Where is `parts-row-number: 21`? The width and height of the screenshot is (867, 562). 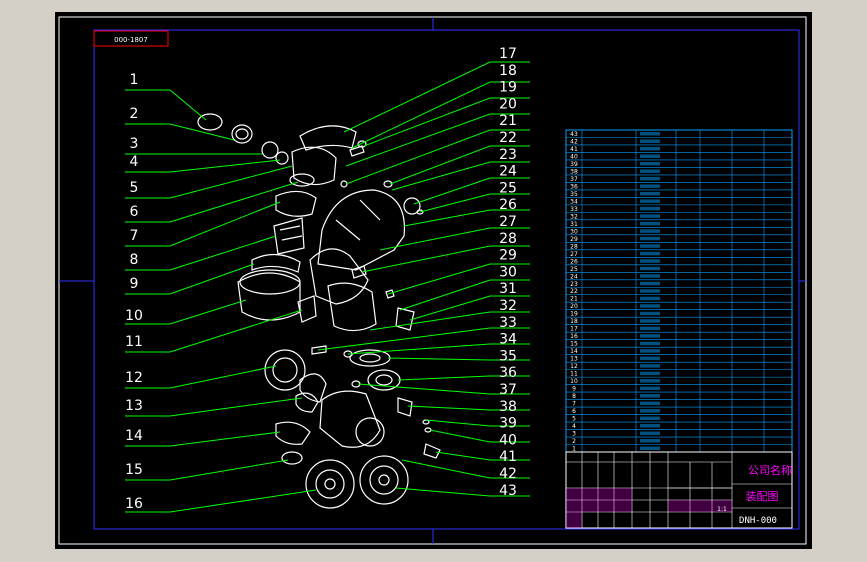
parts-row-number: 21 is located at coordinates (574, 299).